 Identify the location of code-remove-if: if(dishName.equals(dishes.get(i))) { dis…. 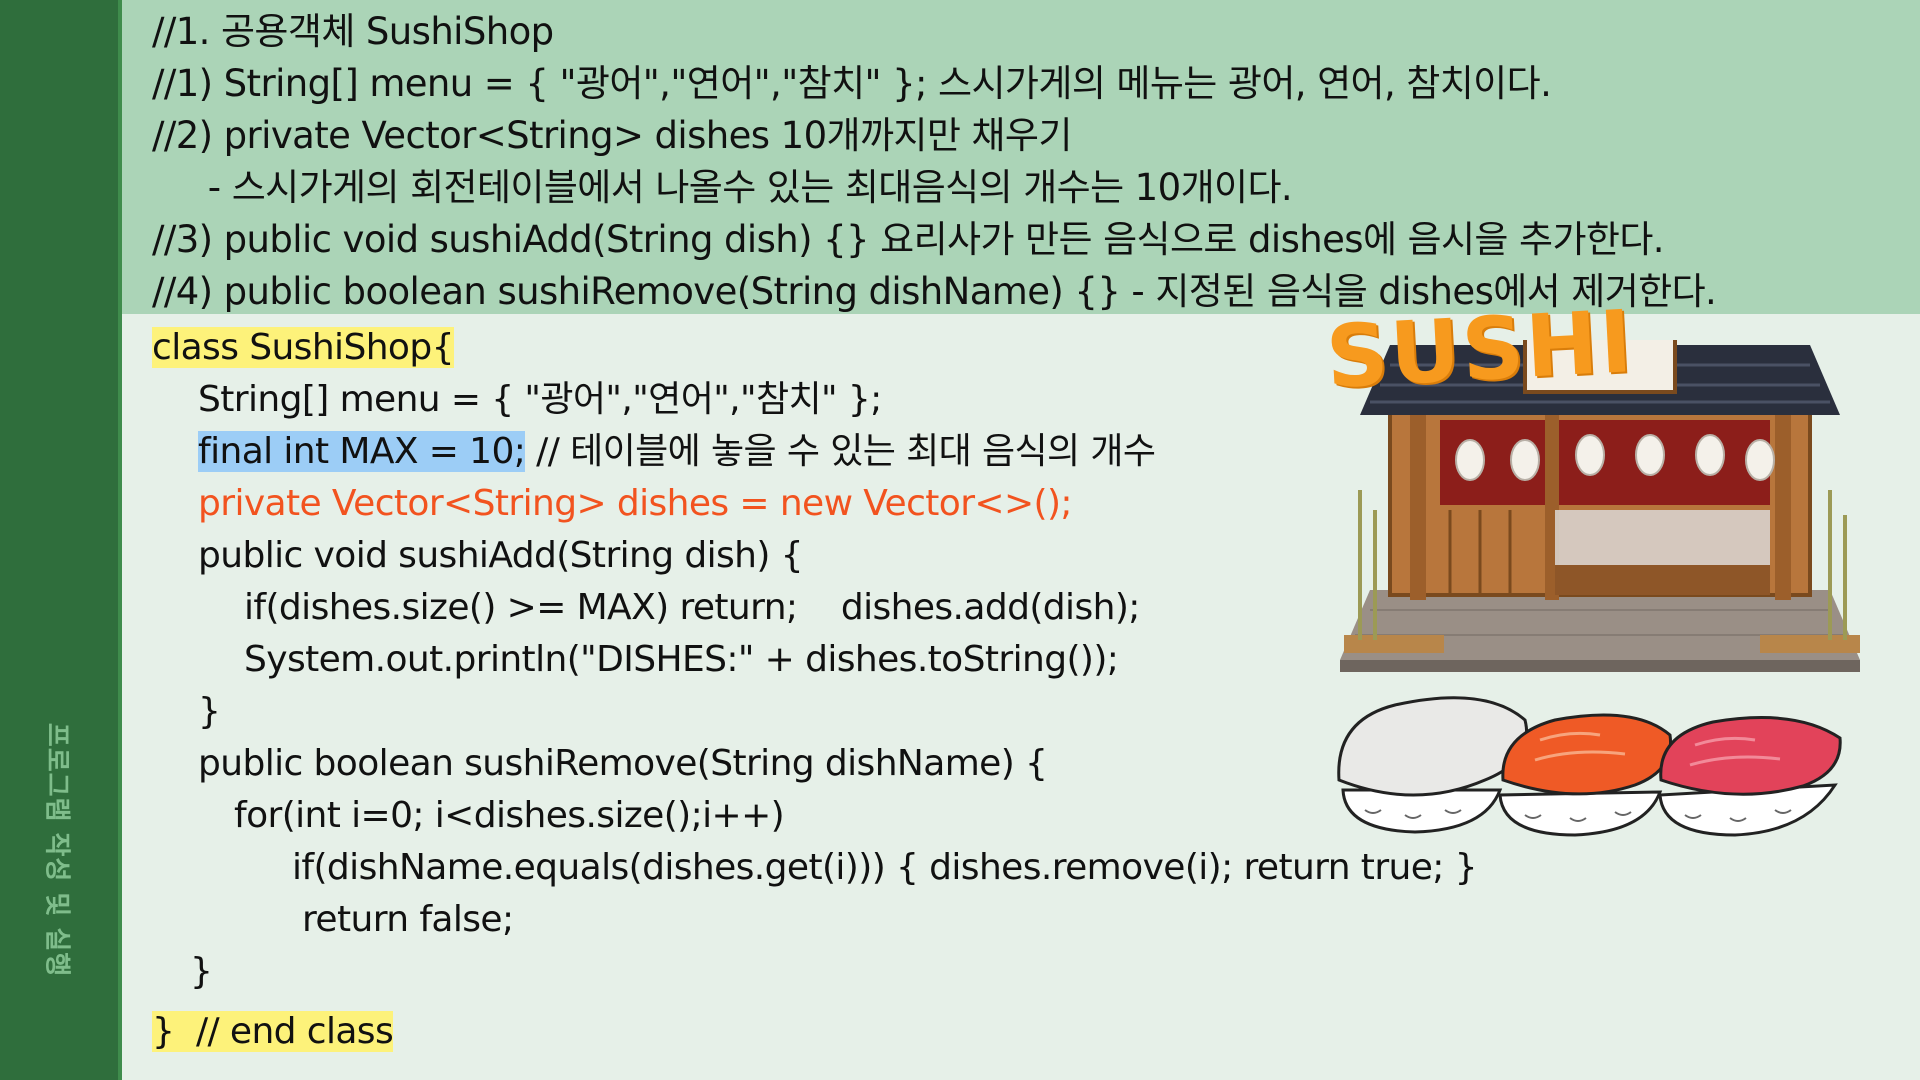
(885, 867).